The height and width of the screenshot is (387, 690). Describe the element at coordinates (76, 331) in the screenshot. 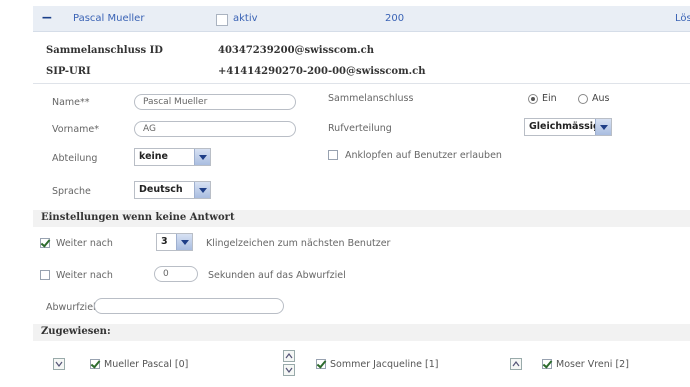

I see `assigned-section-title: Zugewiesen:` at that location.